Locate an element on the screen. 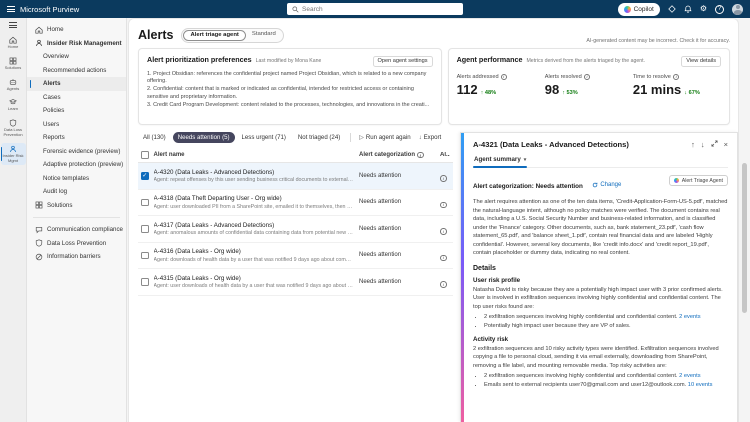 The height and width of the screenshot is (422, 750). alert-triage-agent-badge: Alert Triage Agent is located at coordinates (698, 180).